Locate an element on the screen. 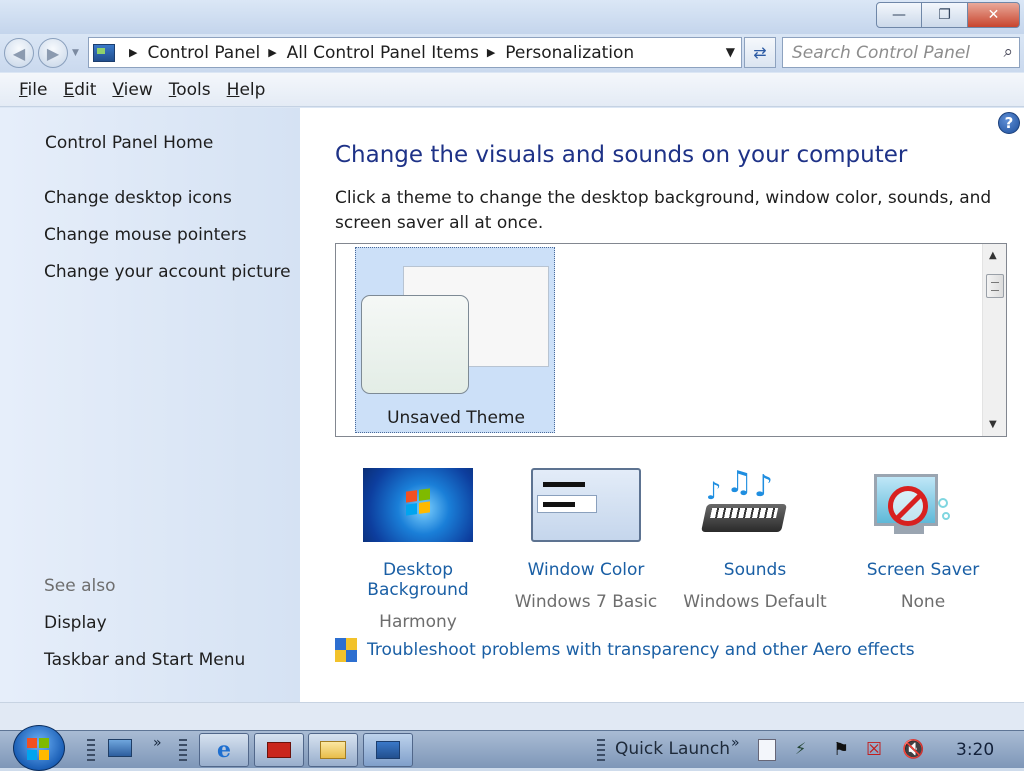  forward-button: ▶ is located at coordinates (53, 53).